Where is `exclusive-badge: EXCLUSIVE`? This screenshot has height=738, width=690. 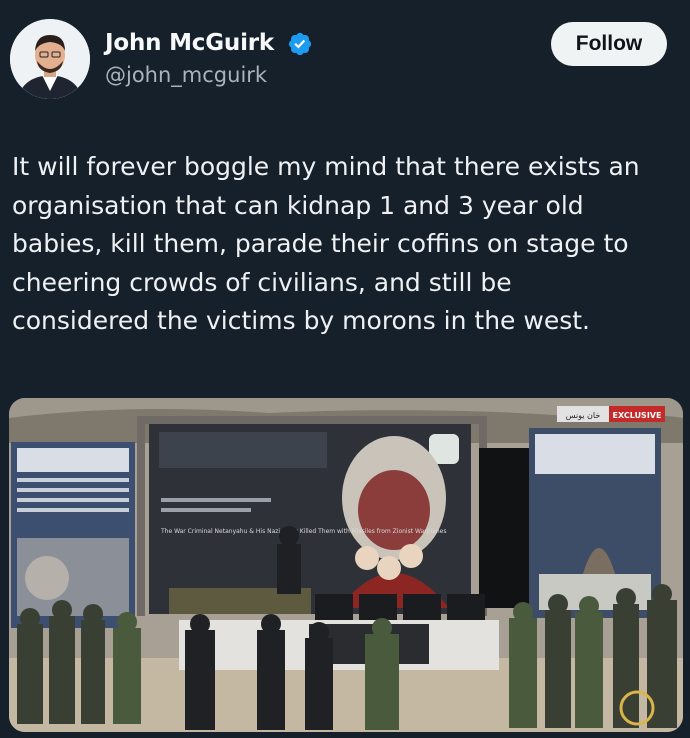 exclusive-badge: EXCLUSIVE is located at coordinates (637, 415).